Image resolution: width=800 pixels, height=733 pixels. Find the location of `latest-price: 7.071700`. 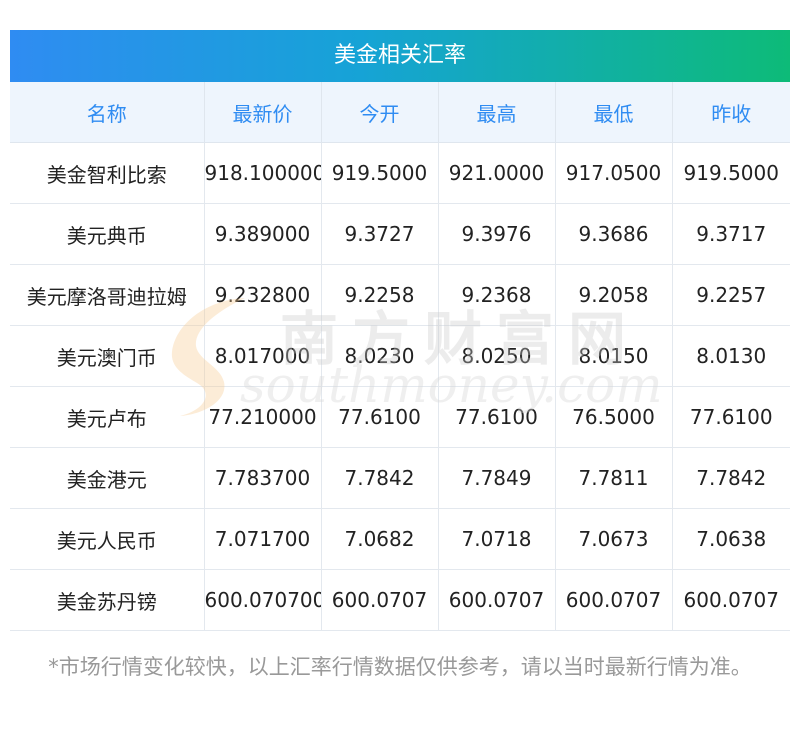

latest-price: 7.071700 is located at coordinates (263, 539).